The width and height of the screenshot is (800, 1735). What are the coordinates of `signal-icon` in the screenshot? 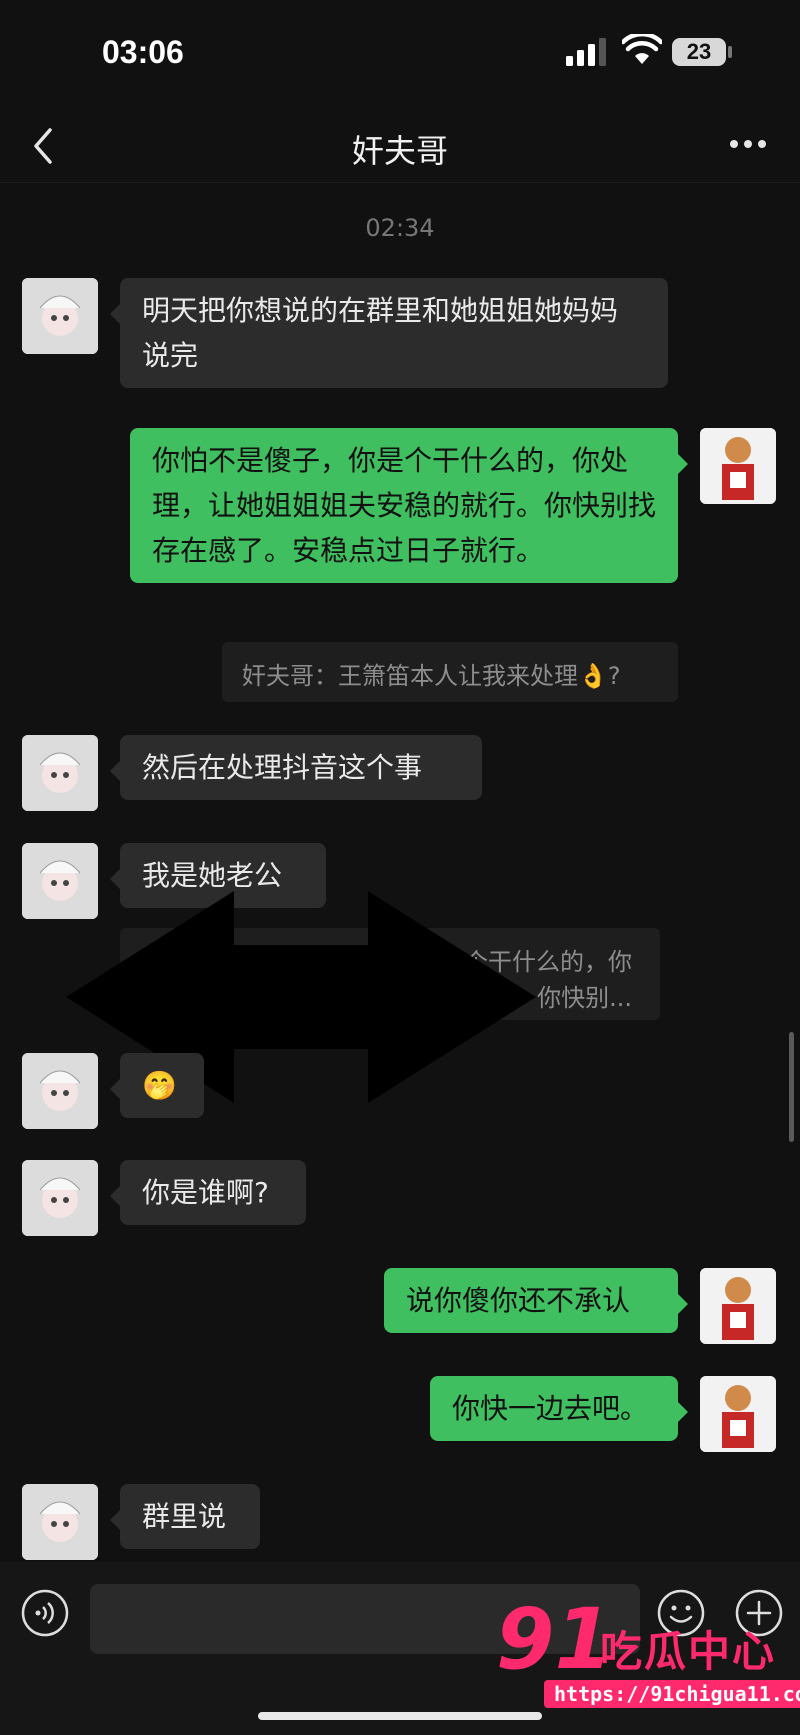 It's located at (586, 52).